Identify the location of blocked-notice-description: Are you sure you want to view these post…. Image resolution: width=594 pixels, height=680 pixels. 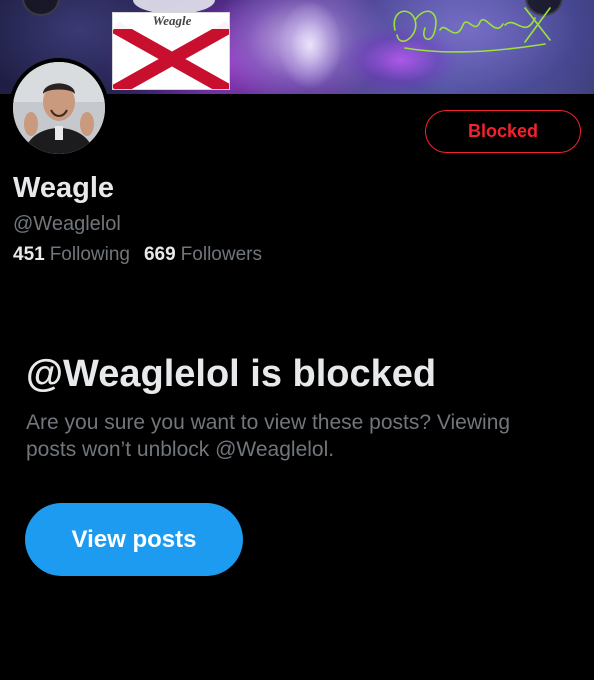
(268, 436).